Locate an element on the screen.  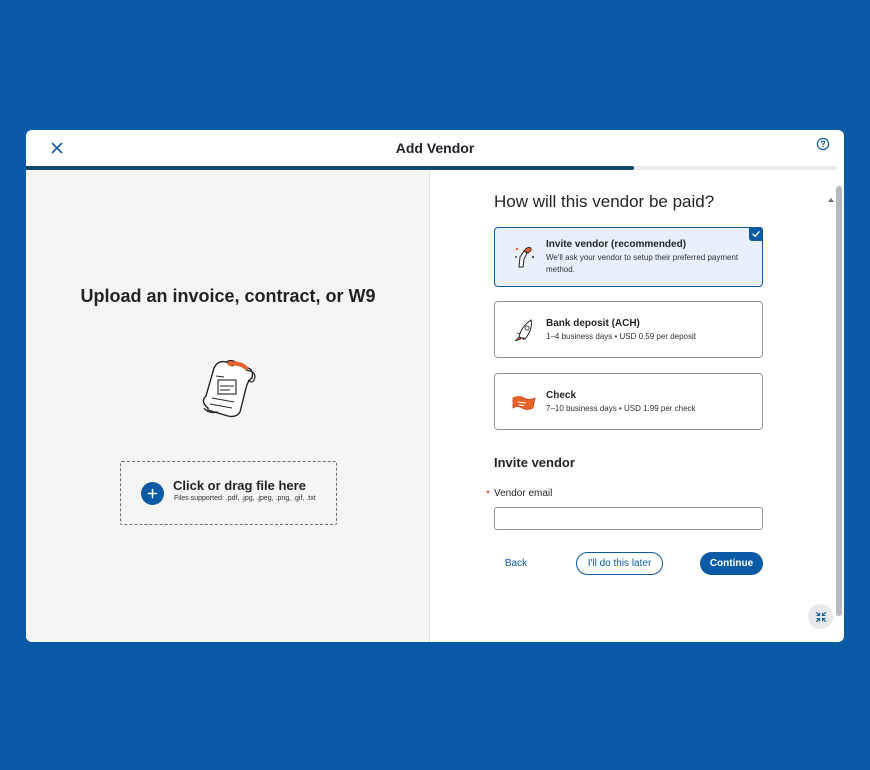
collapse-button is located at coordinates (820, 616).